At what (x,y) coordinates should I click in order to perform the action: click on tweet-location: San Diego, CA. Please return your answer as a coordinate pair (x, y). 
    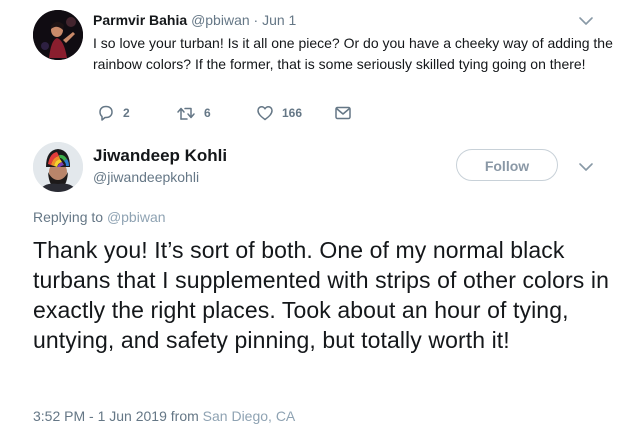
    Looking at the image, I should click on (249, 416).